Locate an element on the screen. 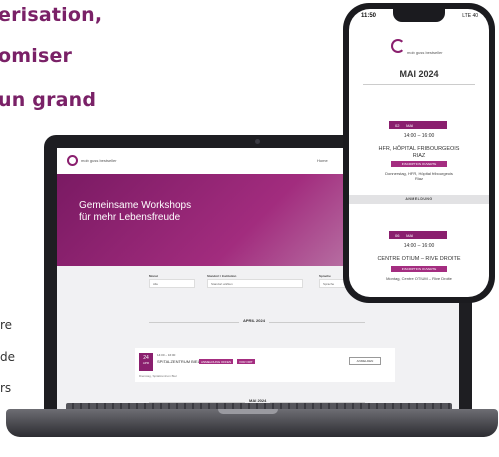 Image resolution: width=499 pixels, height=457 pixels. nav-home: Home is located at coordinates (322, 160).